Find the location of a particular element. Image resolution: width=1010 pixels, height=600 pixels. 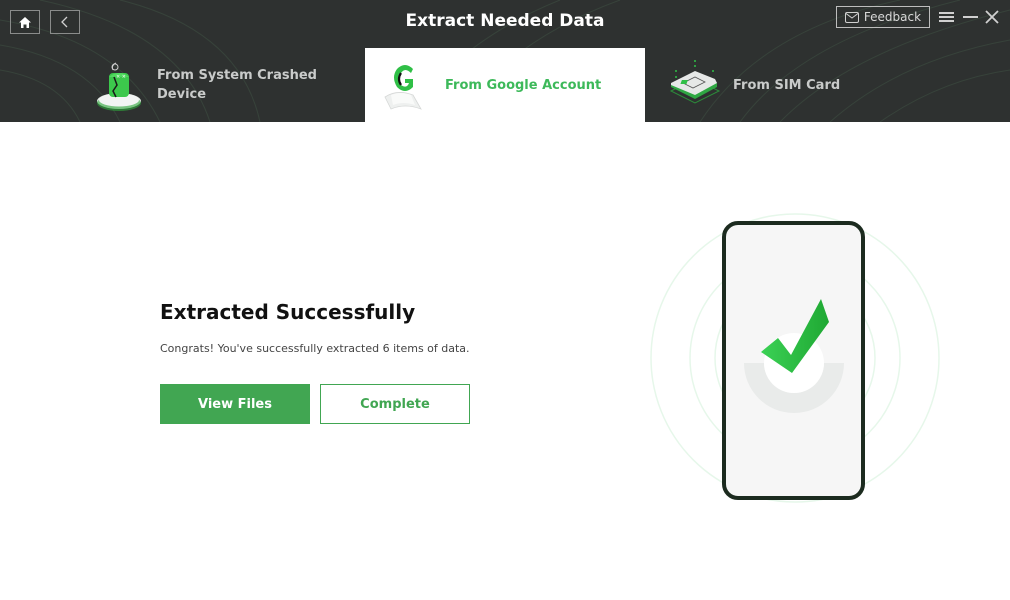

tab-label: From SIM Card is located at coordinates (787, 85).